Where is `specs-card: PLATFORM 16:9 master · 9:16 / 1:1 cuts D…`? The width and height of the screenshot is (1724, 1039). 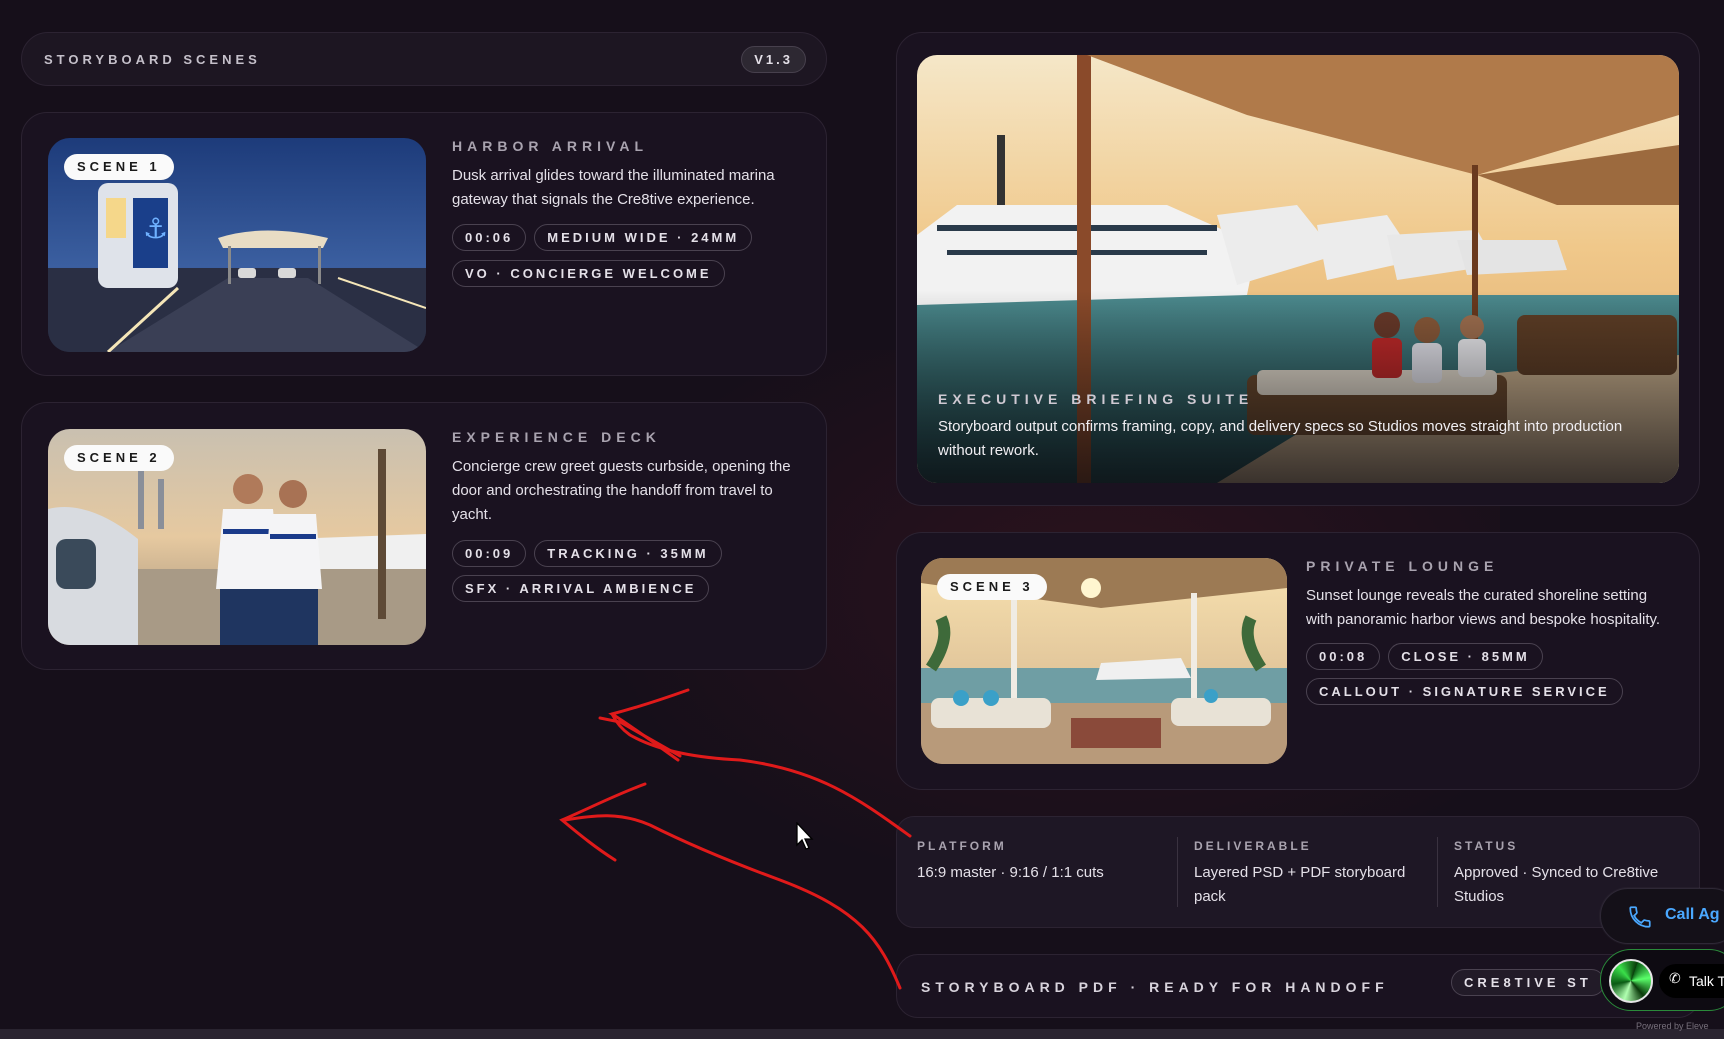
specs-card: PLATFORM 16:9 master · 9:16 / 1:1 cuts D… is located at coordinates (1298, 872).